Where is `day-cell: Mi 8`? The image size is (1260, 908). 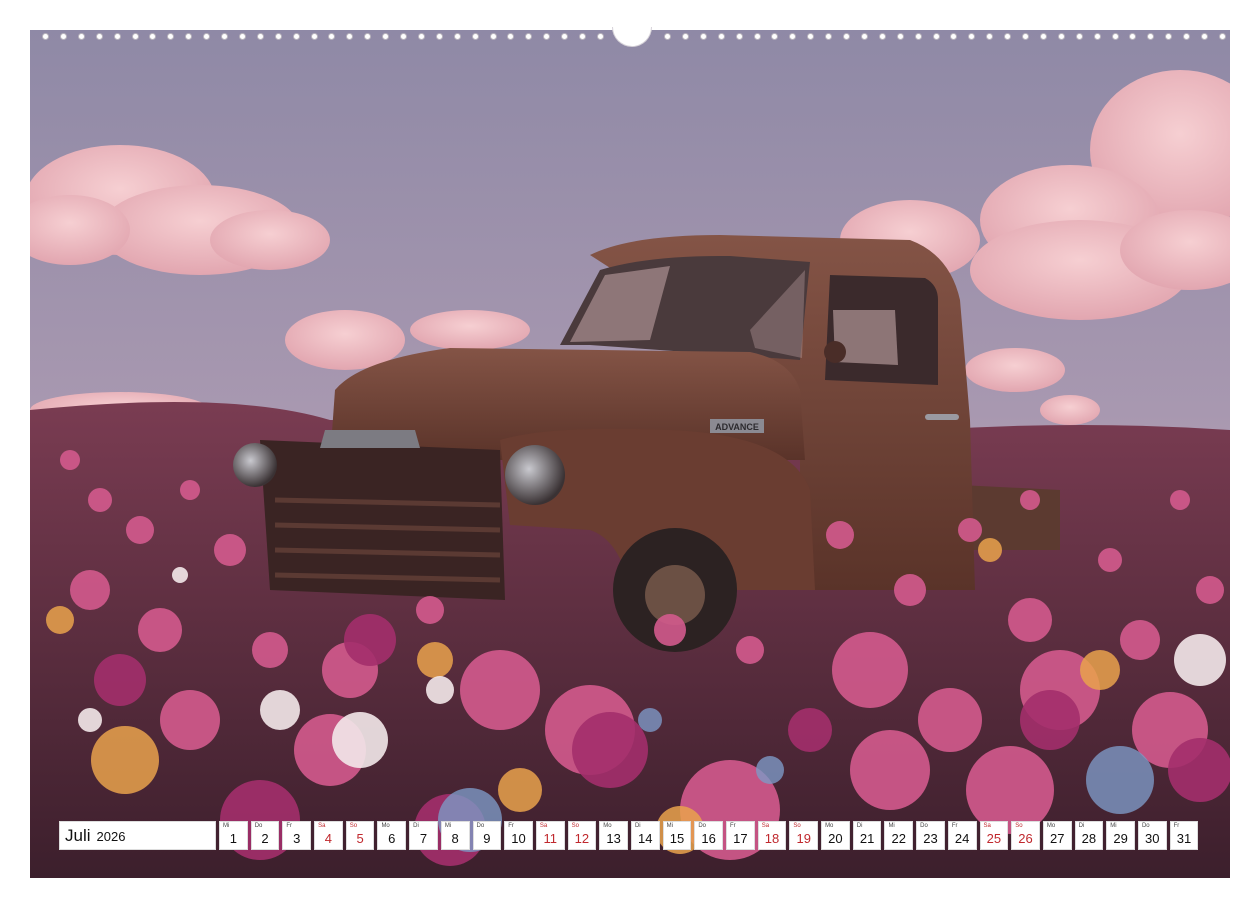
day-cell: Mi 8 is located at coordinates (455, 835).